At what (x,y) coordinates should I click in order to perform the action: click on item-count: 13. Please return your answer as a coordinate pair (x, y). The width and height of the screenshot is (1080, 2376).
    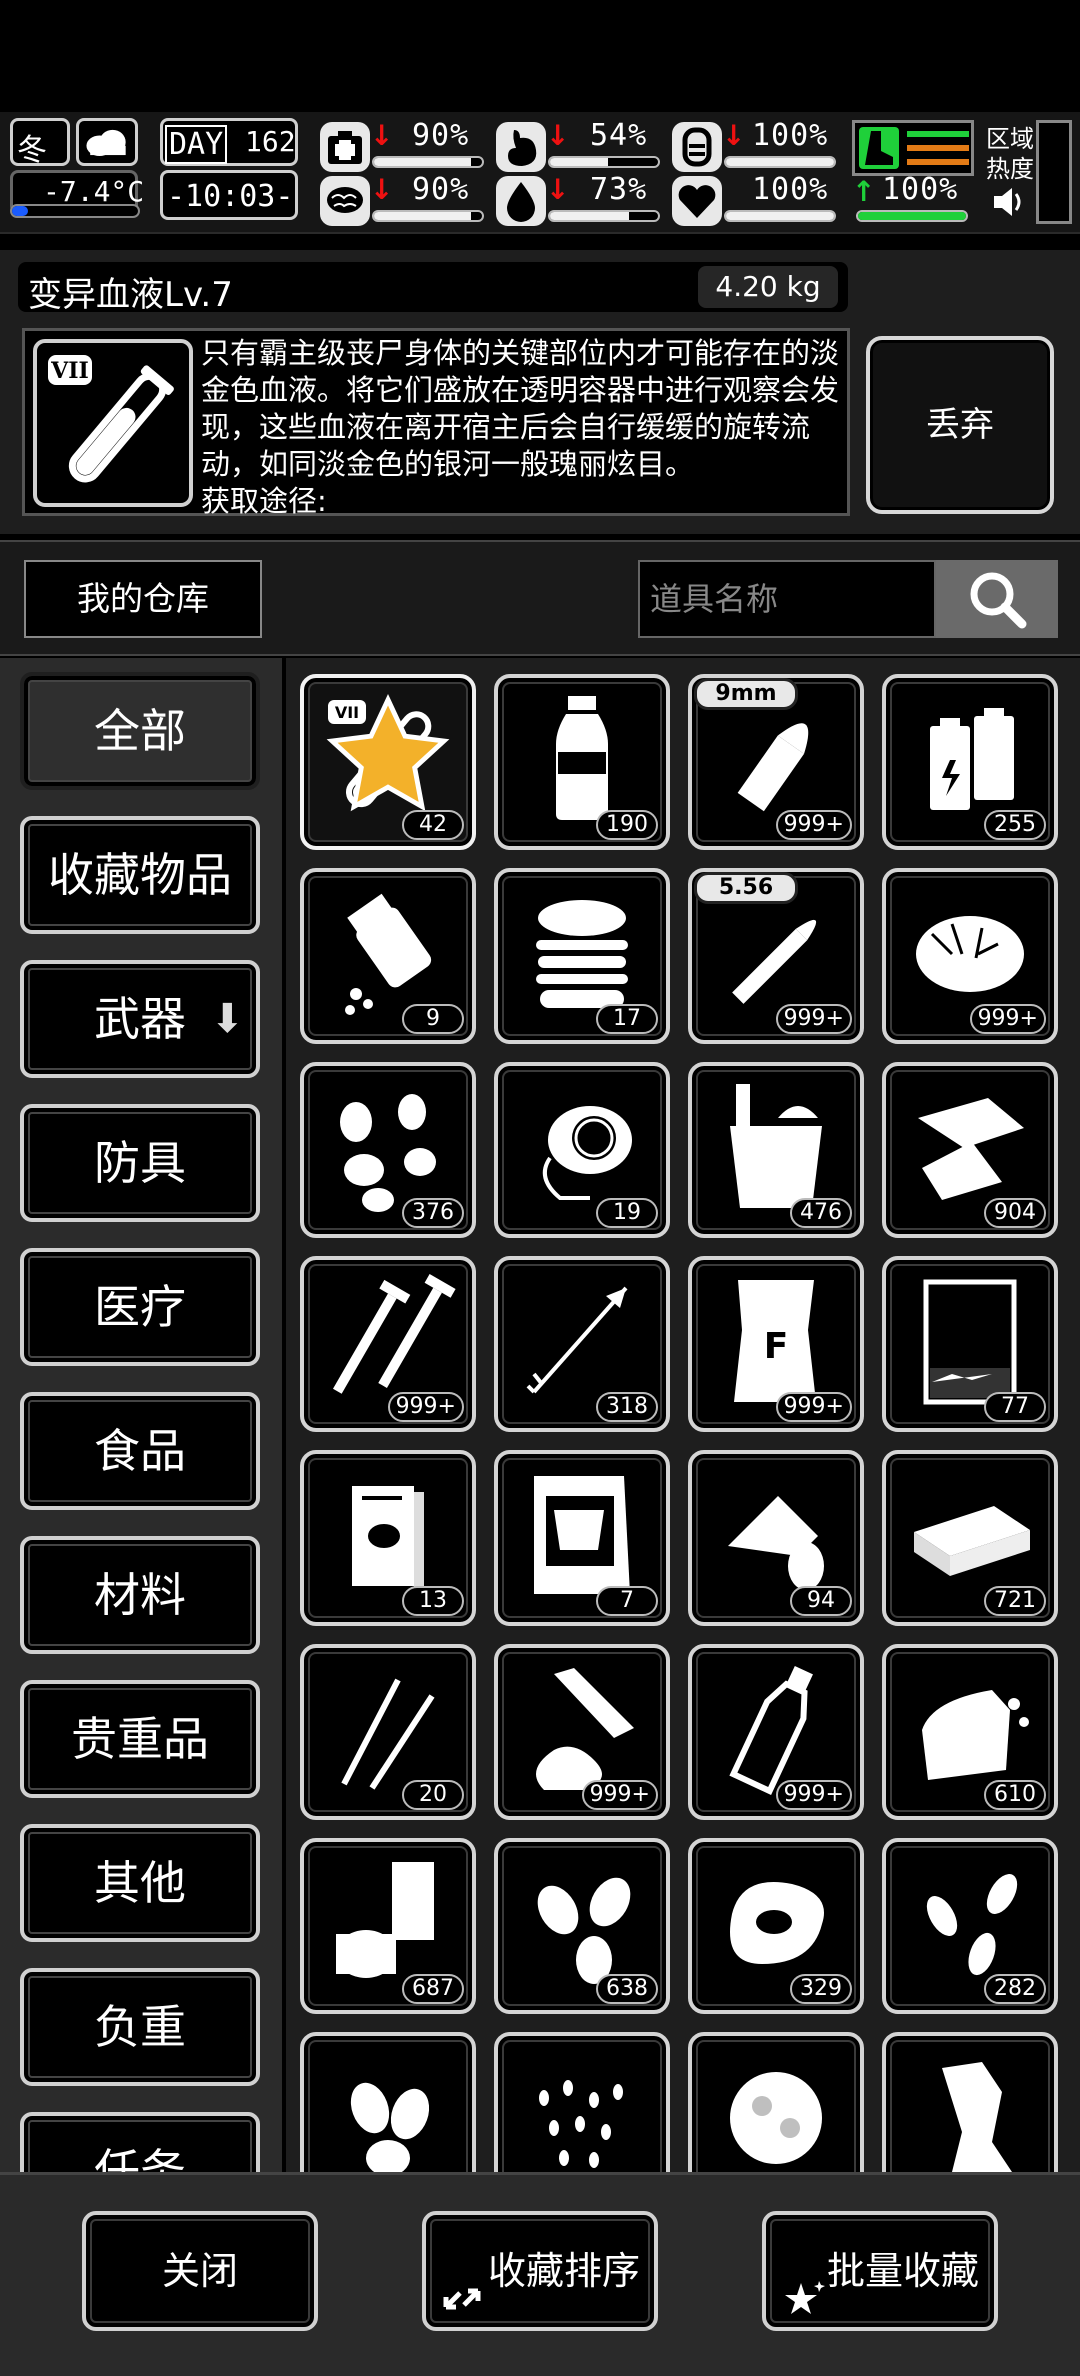
    Looking at the image, I should click on (433, 1601).